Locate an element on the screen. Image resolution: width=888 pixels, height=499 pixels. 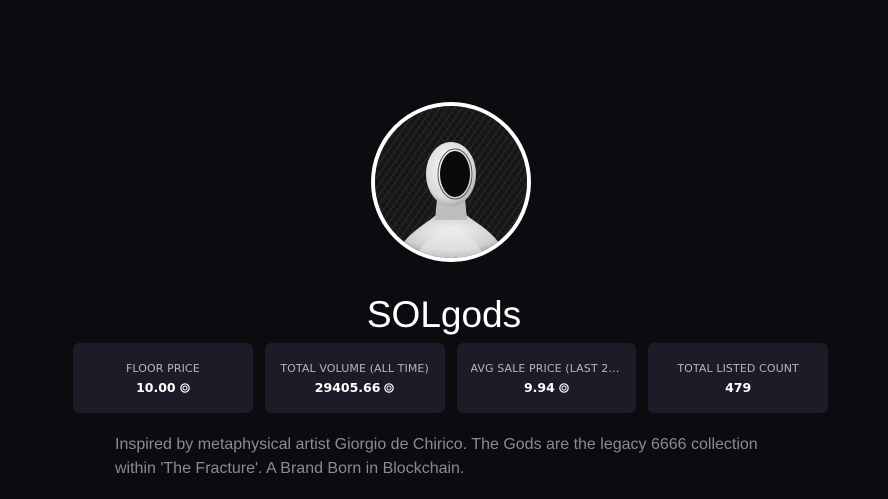
stat-value-row: 10.00 is located at coordinates (163, 388).